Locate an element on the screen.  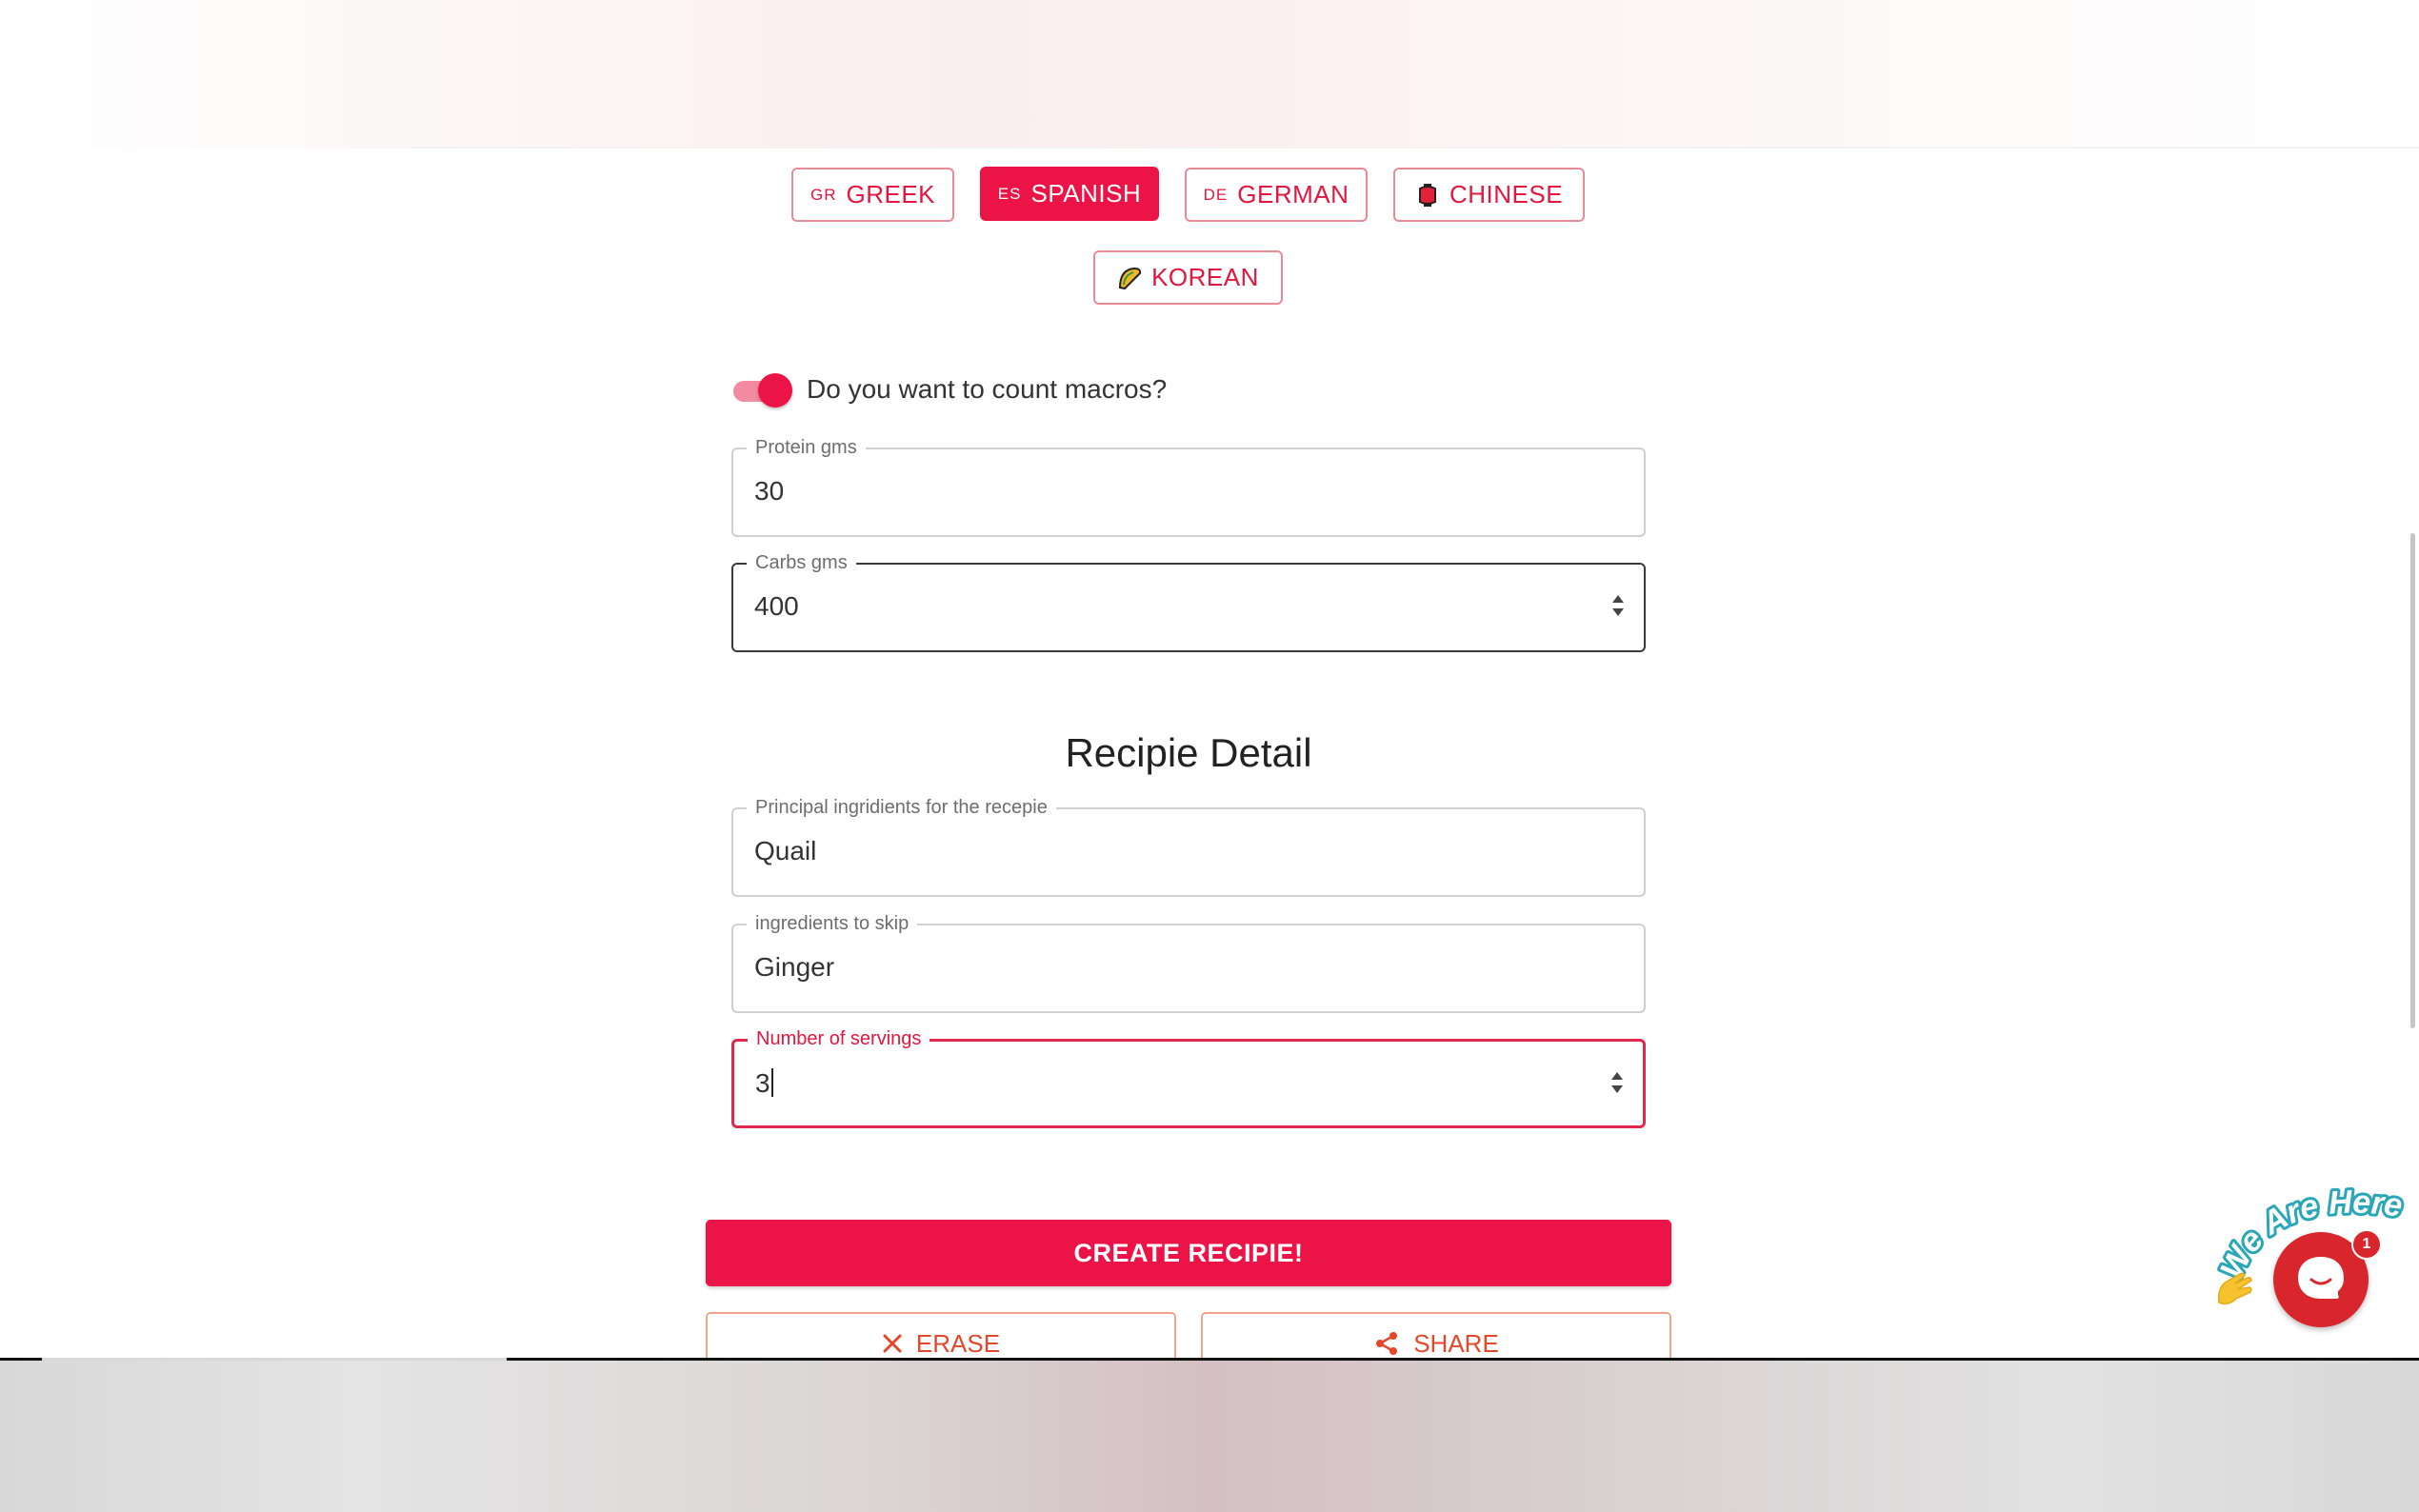
country-code: ES is located at coordinates (1009, 193).